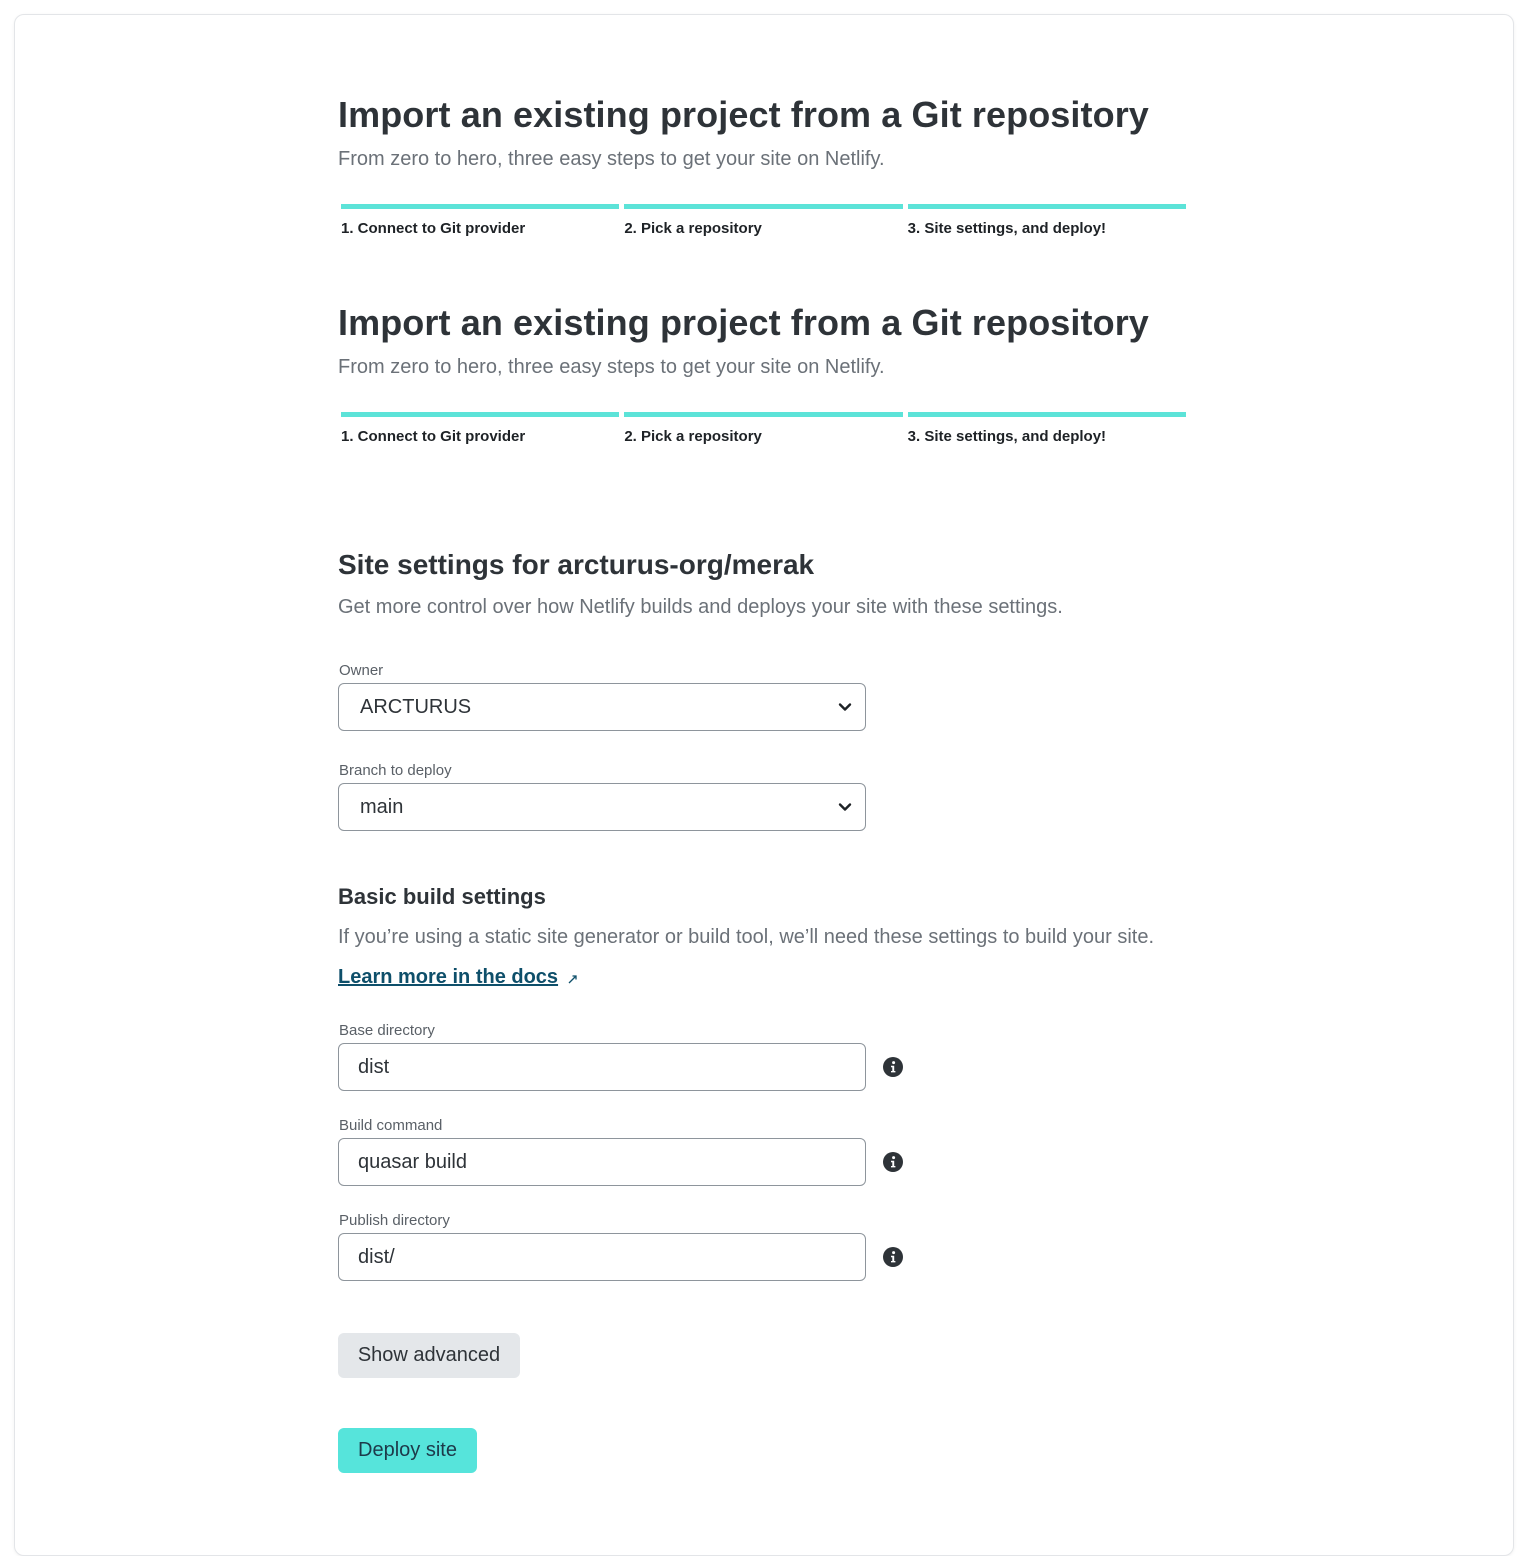 The height and width of the screenshot is (1556, 1530). I want to click on base-directory-input, so click(603, 1067).